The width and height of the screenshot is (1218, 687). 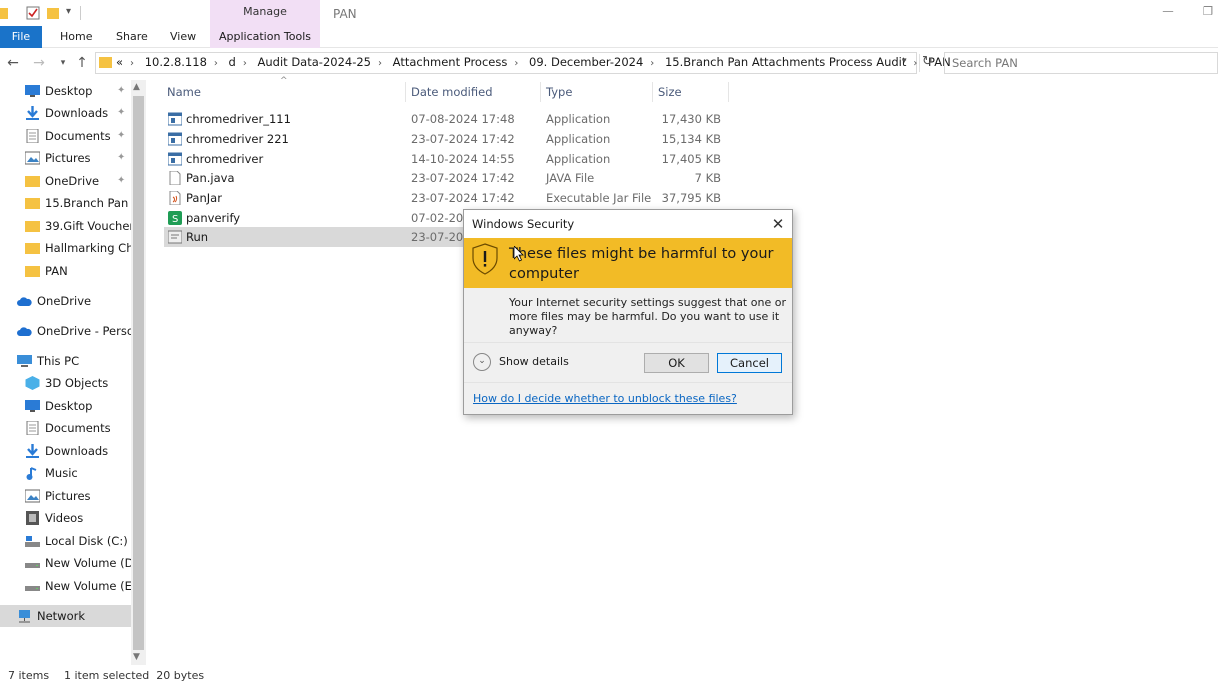 What do you see at coordinates (21, 37) in the screenshot?
I see `tab-file: File` at bounding box center [21, 37].